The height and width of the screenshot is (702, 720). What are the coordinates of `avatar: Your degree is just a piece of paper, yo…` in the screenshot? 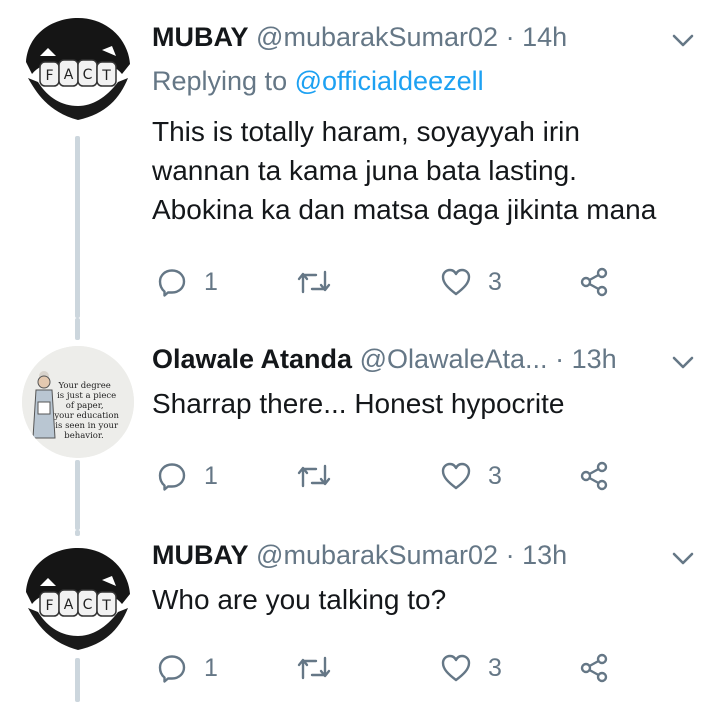 It's located at (78, 402).